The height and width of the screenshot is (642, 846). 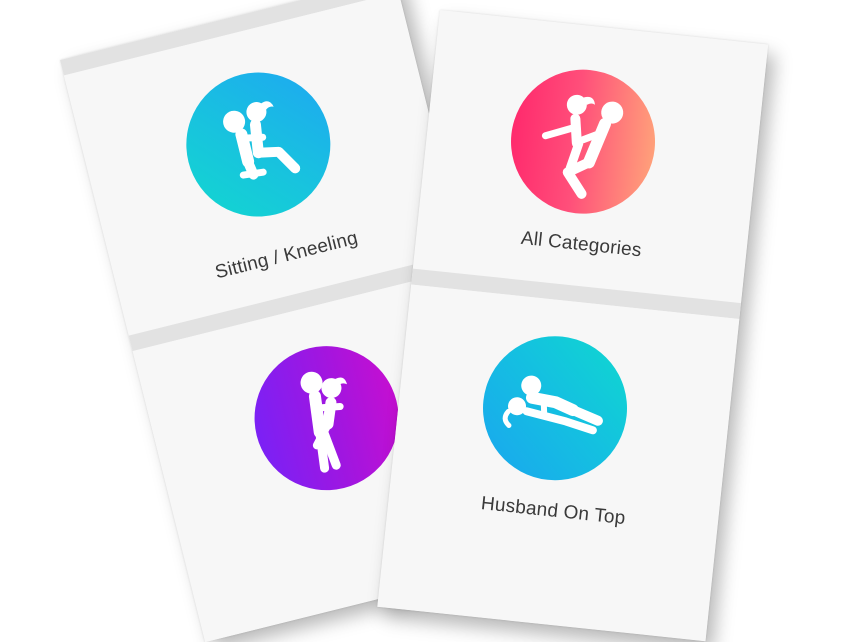 I want to click on category-label: All Categories, so click(x=581, y=244).